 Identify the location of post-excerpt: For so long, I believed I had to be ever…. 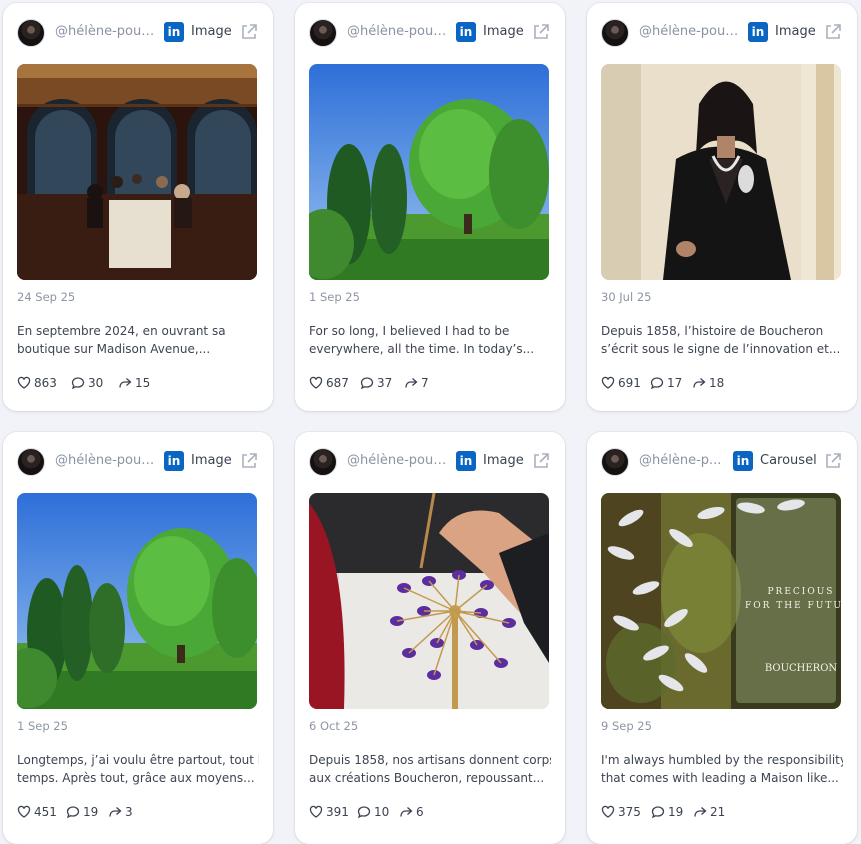
(430, 340).